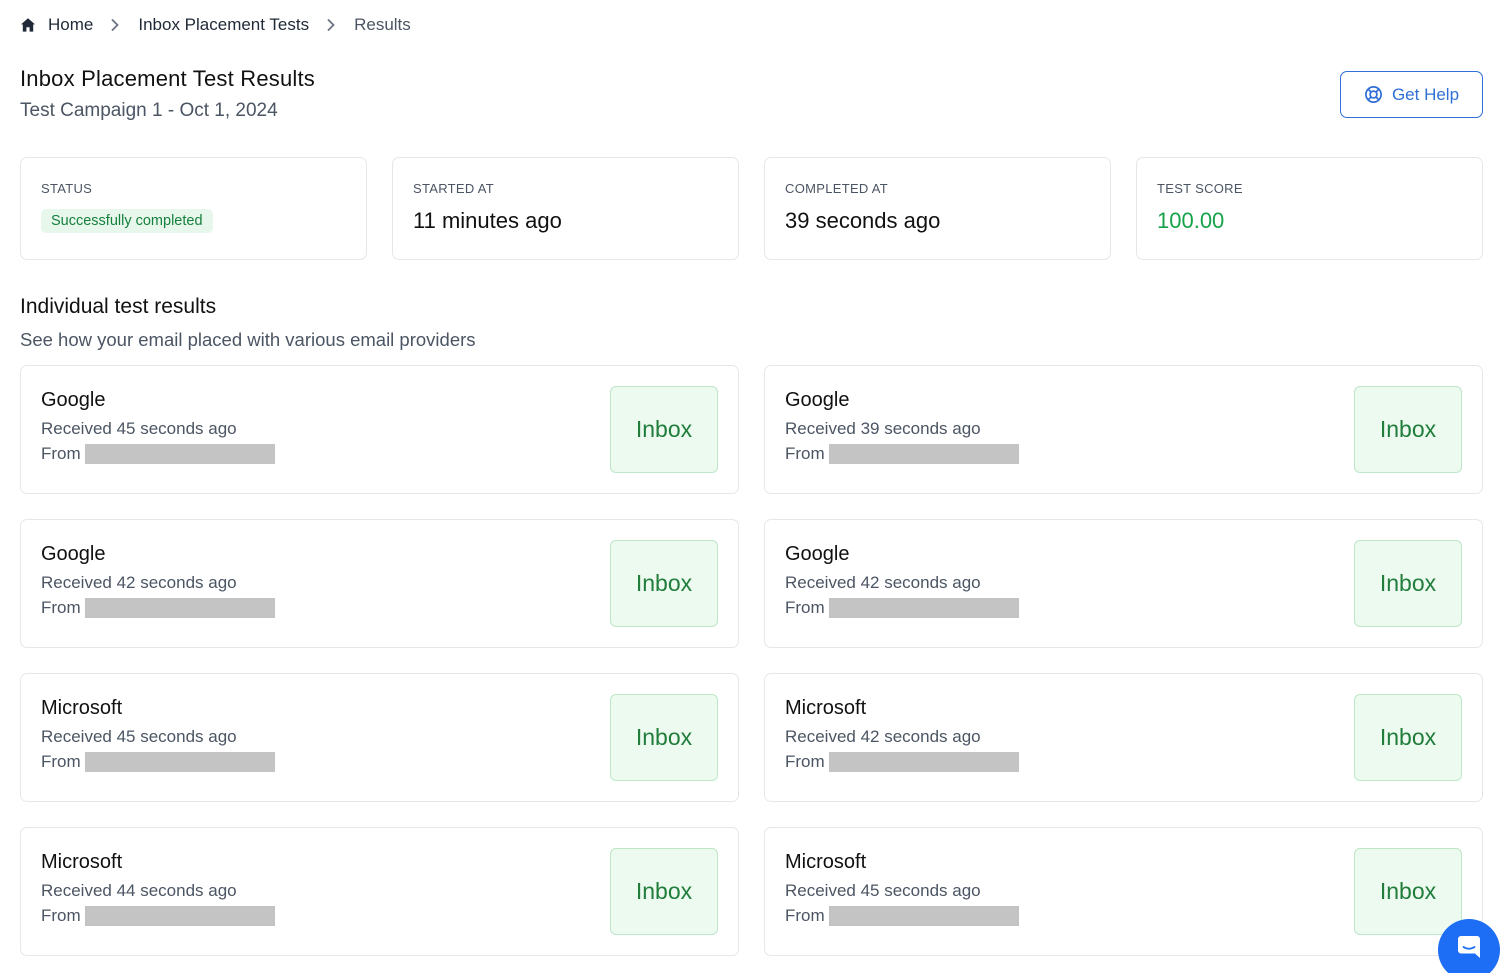 The width and height of the screenshot is (1503, 973). What do you see at coordinates (1191, 220) in the screenshot?
I see `test-score-value: 100.00` at bounding box center [1191, 220].